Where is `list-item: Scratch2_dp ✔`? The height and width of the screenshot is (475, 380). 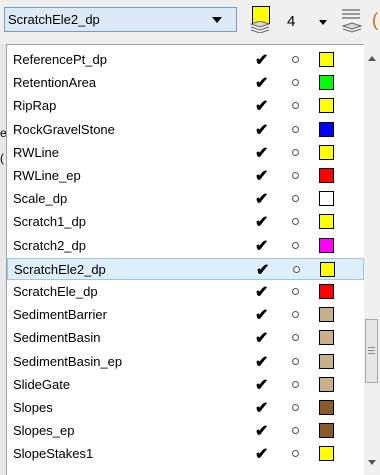
list-item: Scratch2_dp ✔ is located at coordinates (185, 246).